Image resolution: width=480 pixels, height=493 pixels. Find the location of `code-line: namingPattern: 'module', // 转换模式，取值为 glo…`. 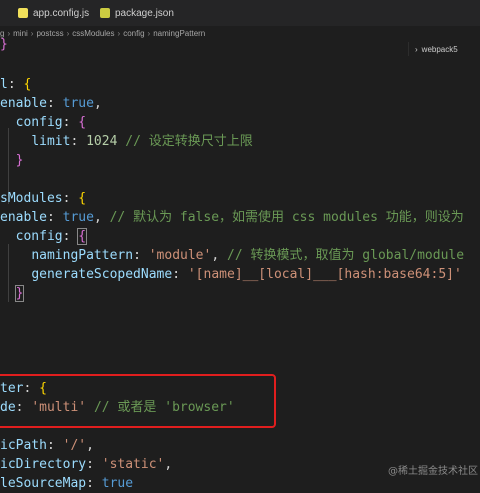

code-line: namingPattern: 'module', // 转换模式，取值为 glo… is located at coordinates (248, 255).